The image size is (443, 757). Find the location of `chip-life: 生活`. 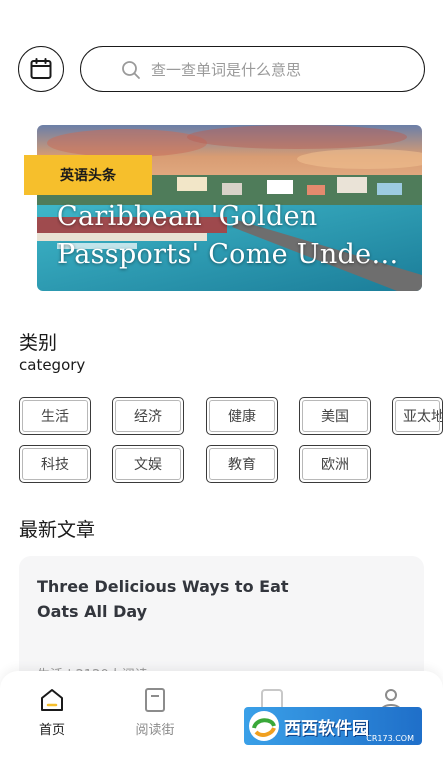

chip-life: 生活 is located at coordinates (55, 416).